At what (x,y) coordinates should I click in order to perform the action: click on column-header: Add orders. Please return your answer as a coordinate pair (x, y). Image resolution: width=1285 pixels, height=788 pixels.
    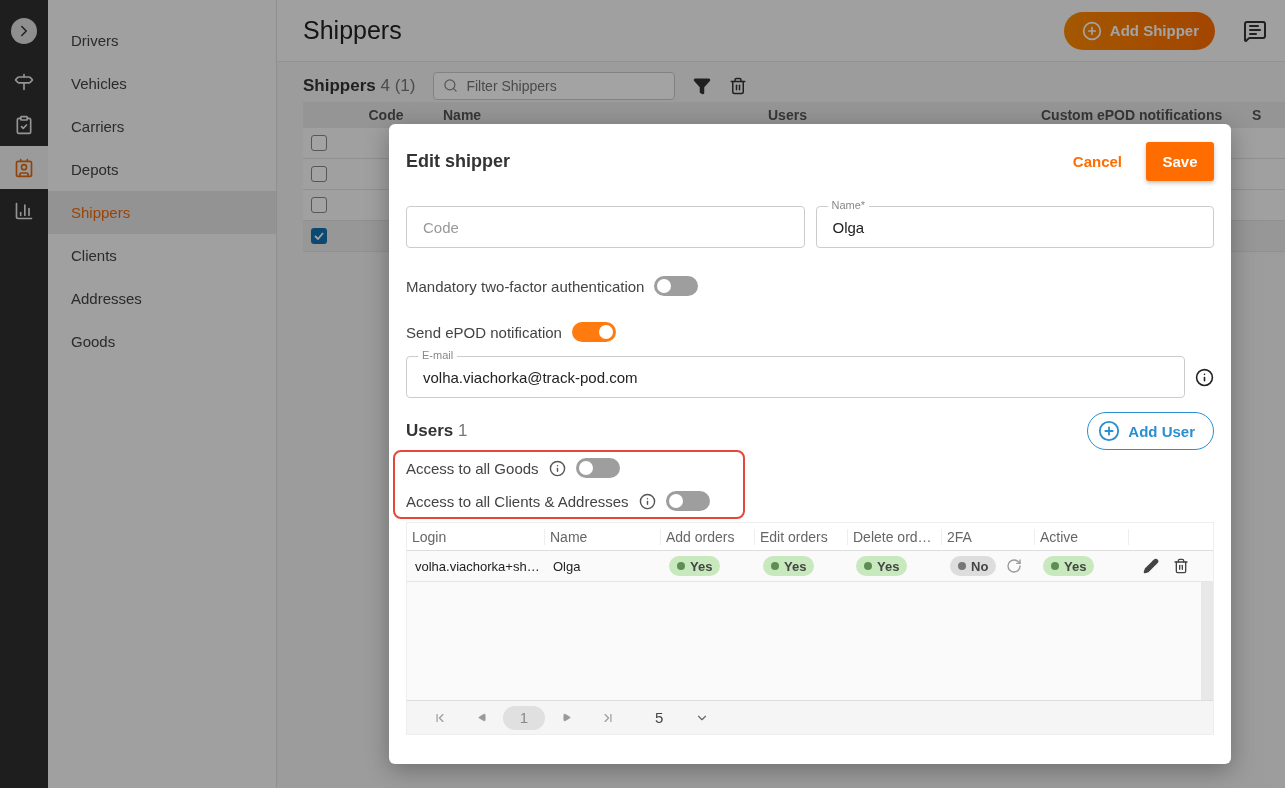
    Looking at the image, I should click on (708, 536).